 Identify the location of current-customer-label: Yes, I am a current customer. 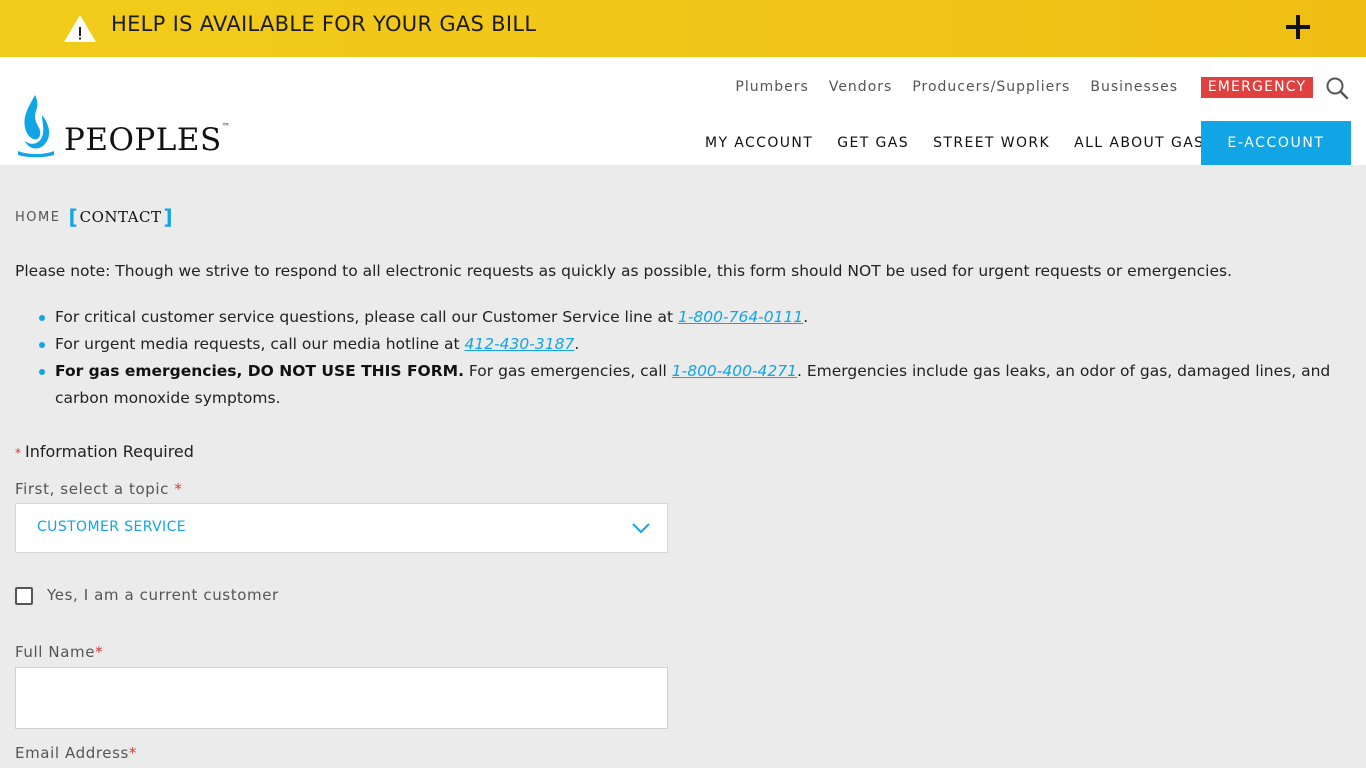
(163, 595).